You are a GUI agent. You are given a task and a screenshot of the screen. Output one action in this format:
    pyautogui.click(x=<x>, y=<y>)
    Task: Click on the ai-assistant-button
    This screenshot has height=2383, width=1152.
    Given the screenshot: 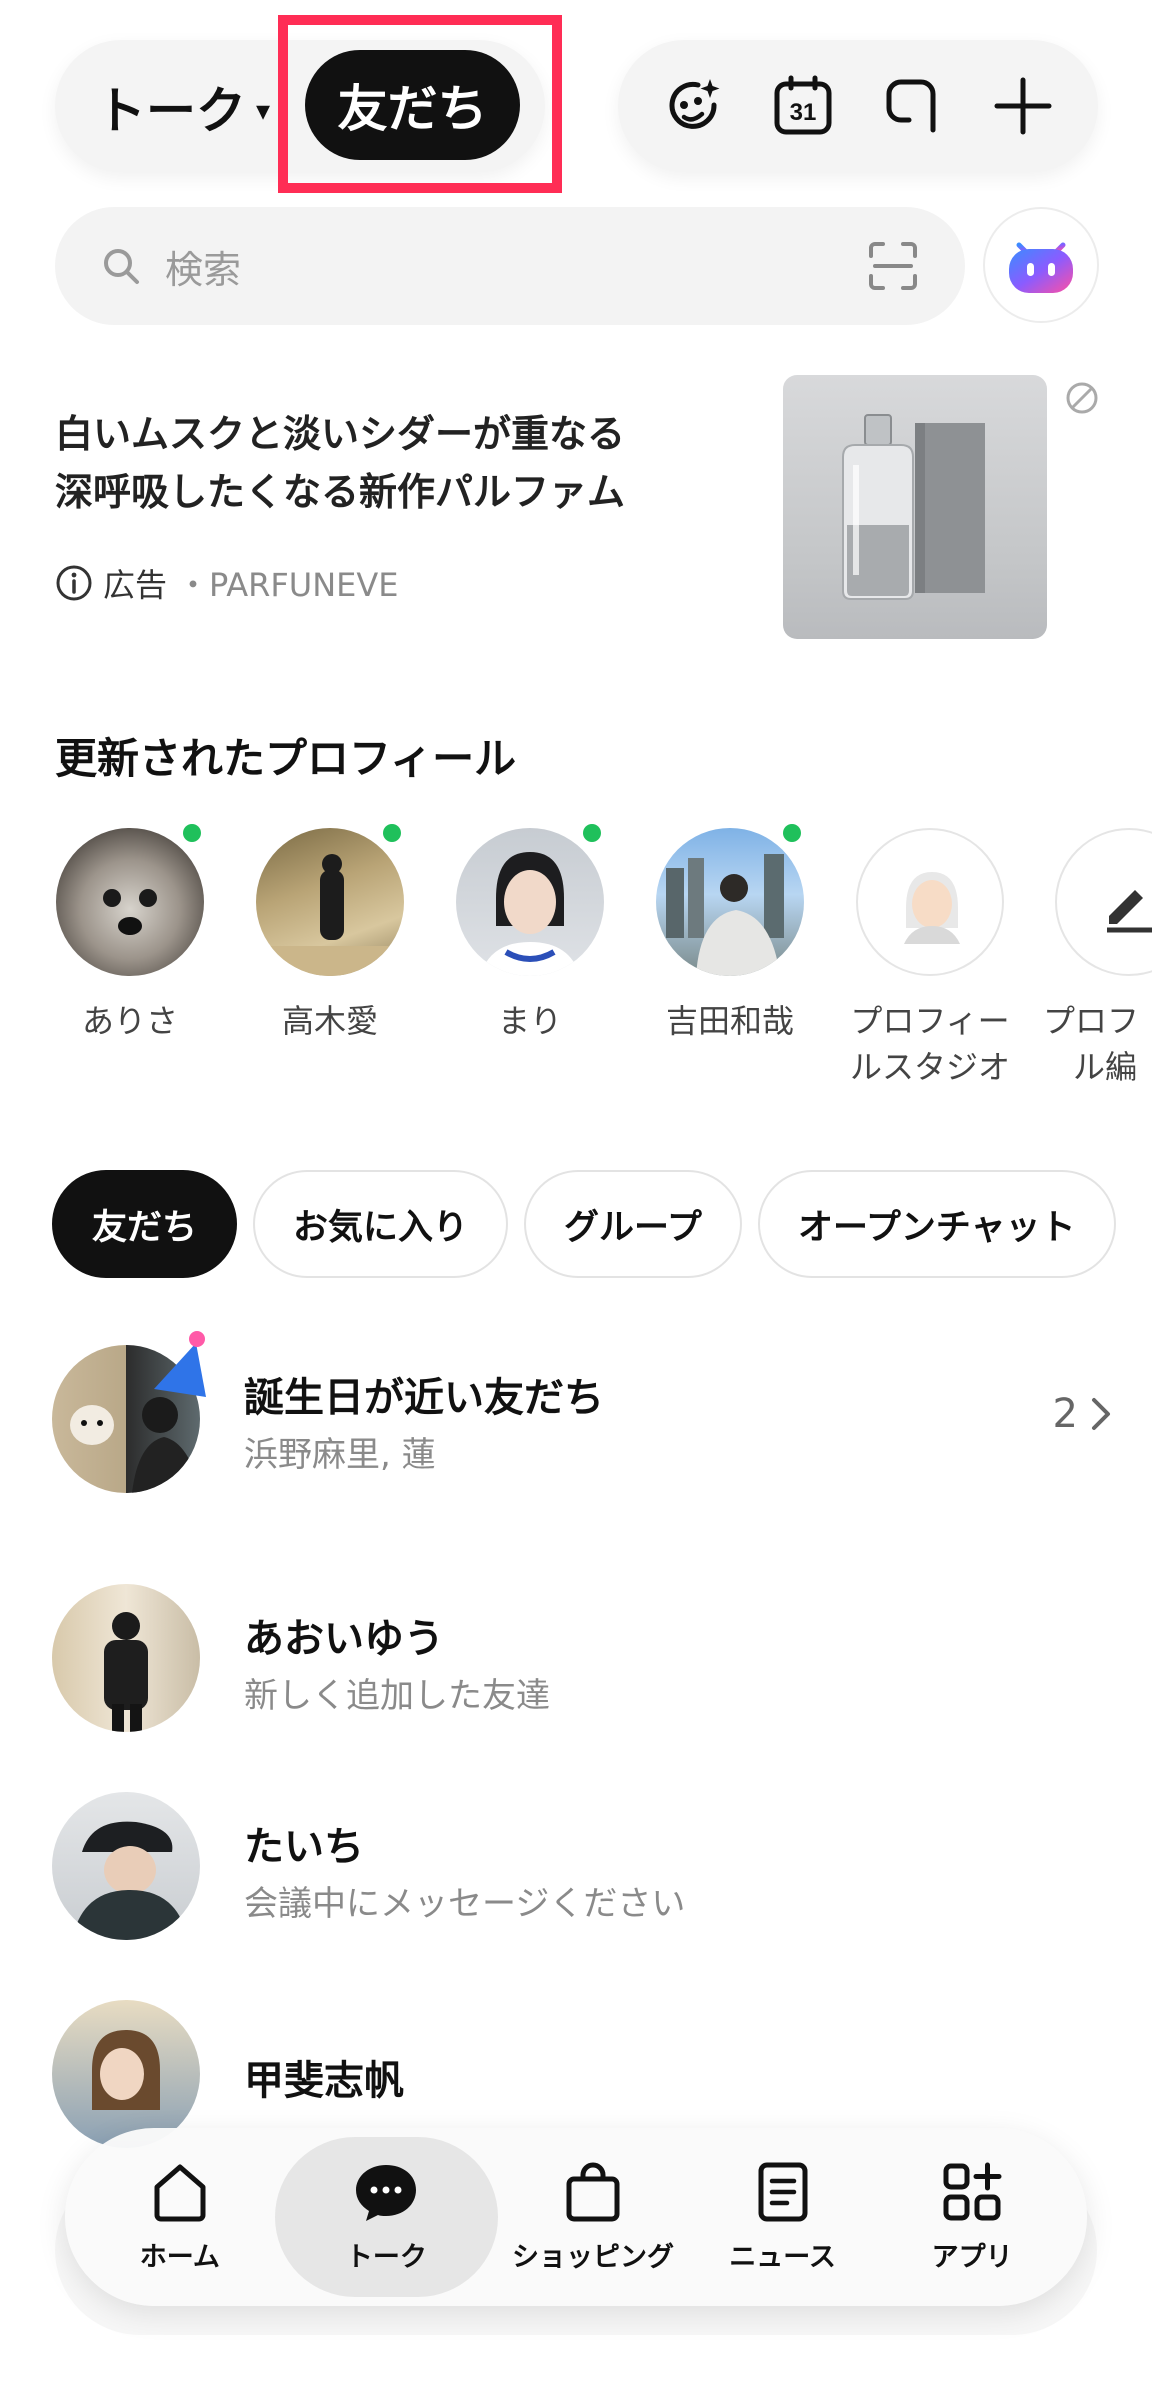 What is the action you would take?
    pyautogui.click(x=1041, y=265)
    